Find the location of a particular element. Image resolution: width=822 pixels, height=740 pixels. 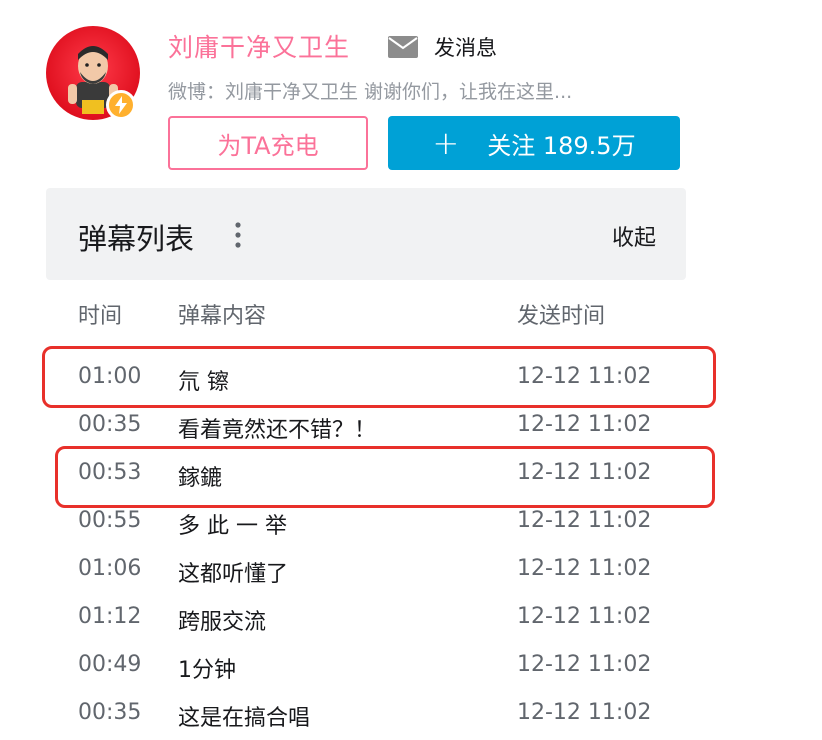

column-header-content: 弹幕内容 is located at coordinates (222, 316).